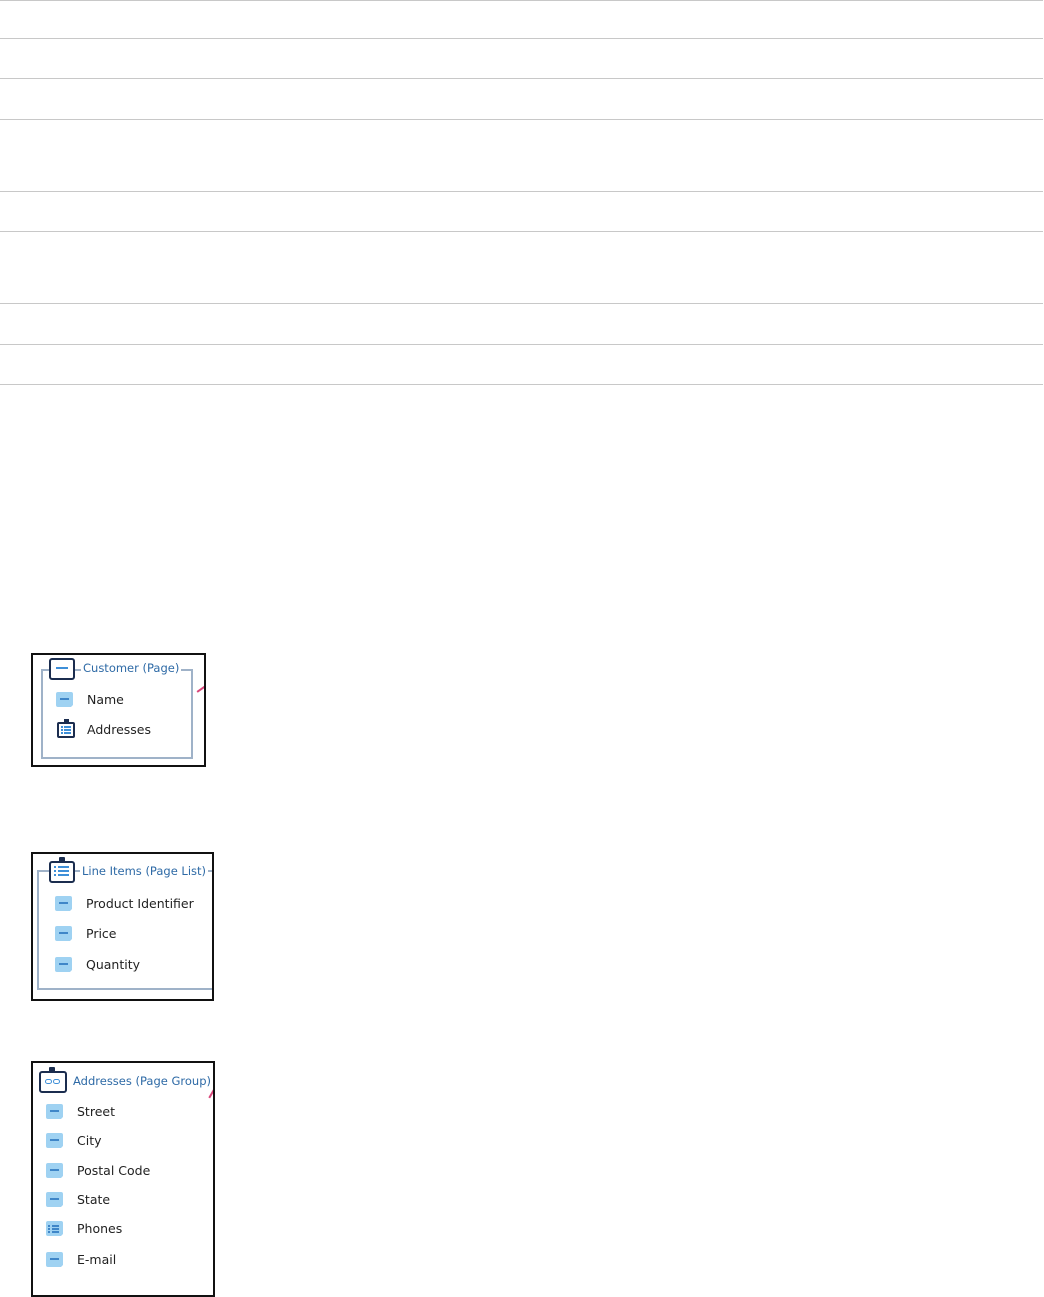  I want to click on list-item-label: Name, so click(105, 699).